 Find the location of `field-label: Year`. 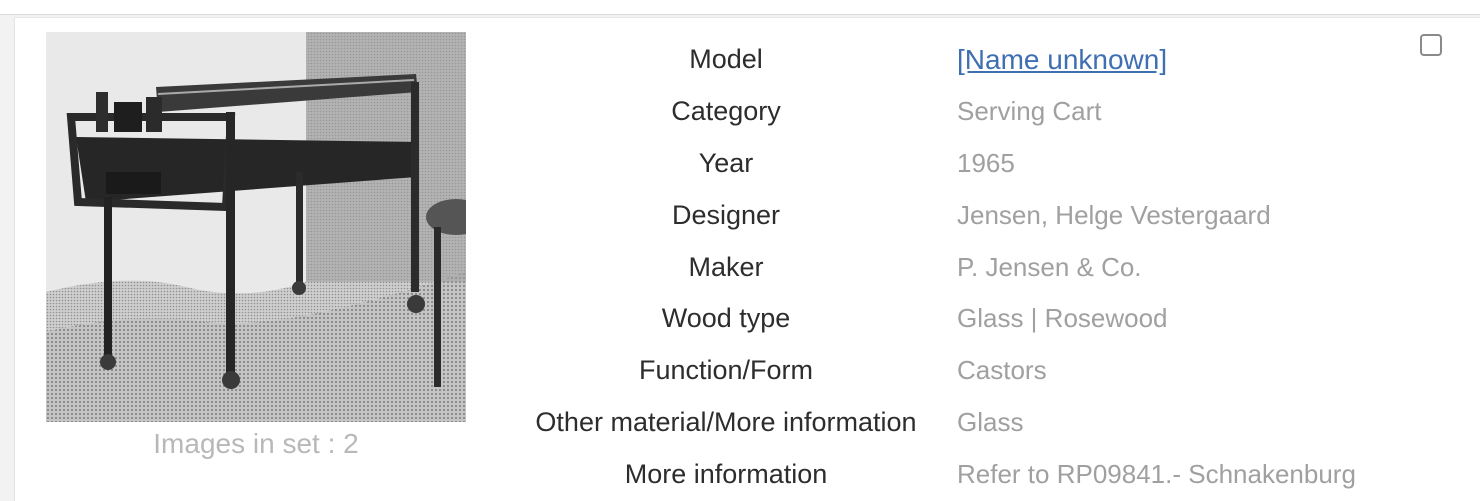

field-label: Year is located at coordinates (726, 162).